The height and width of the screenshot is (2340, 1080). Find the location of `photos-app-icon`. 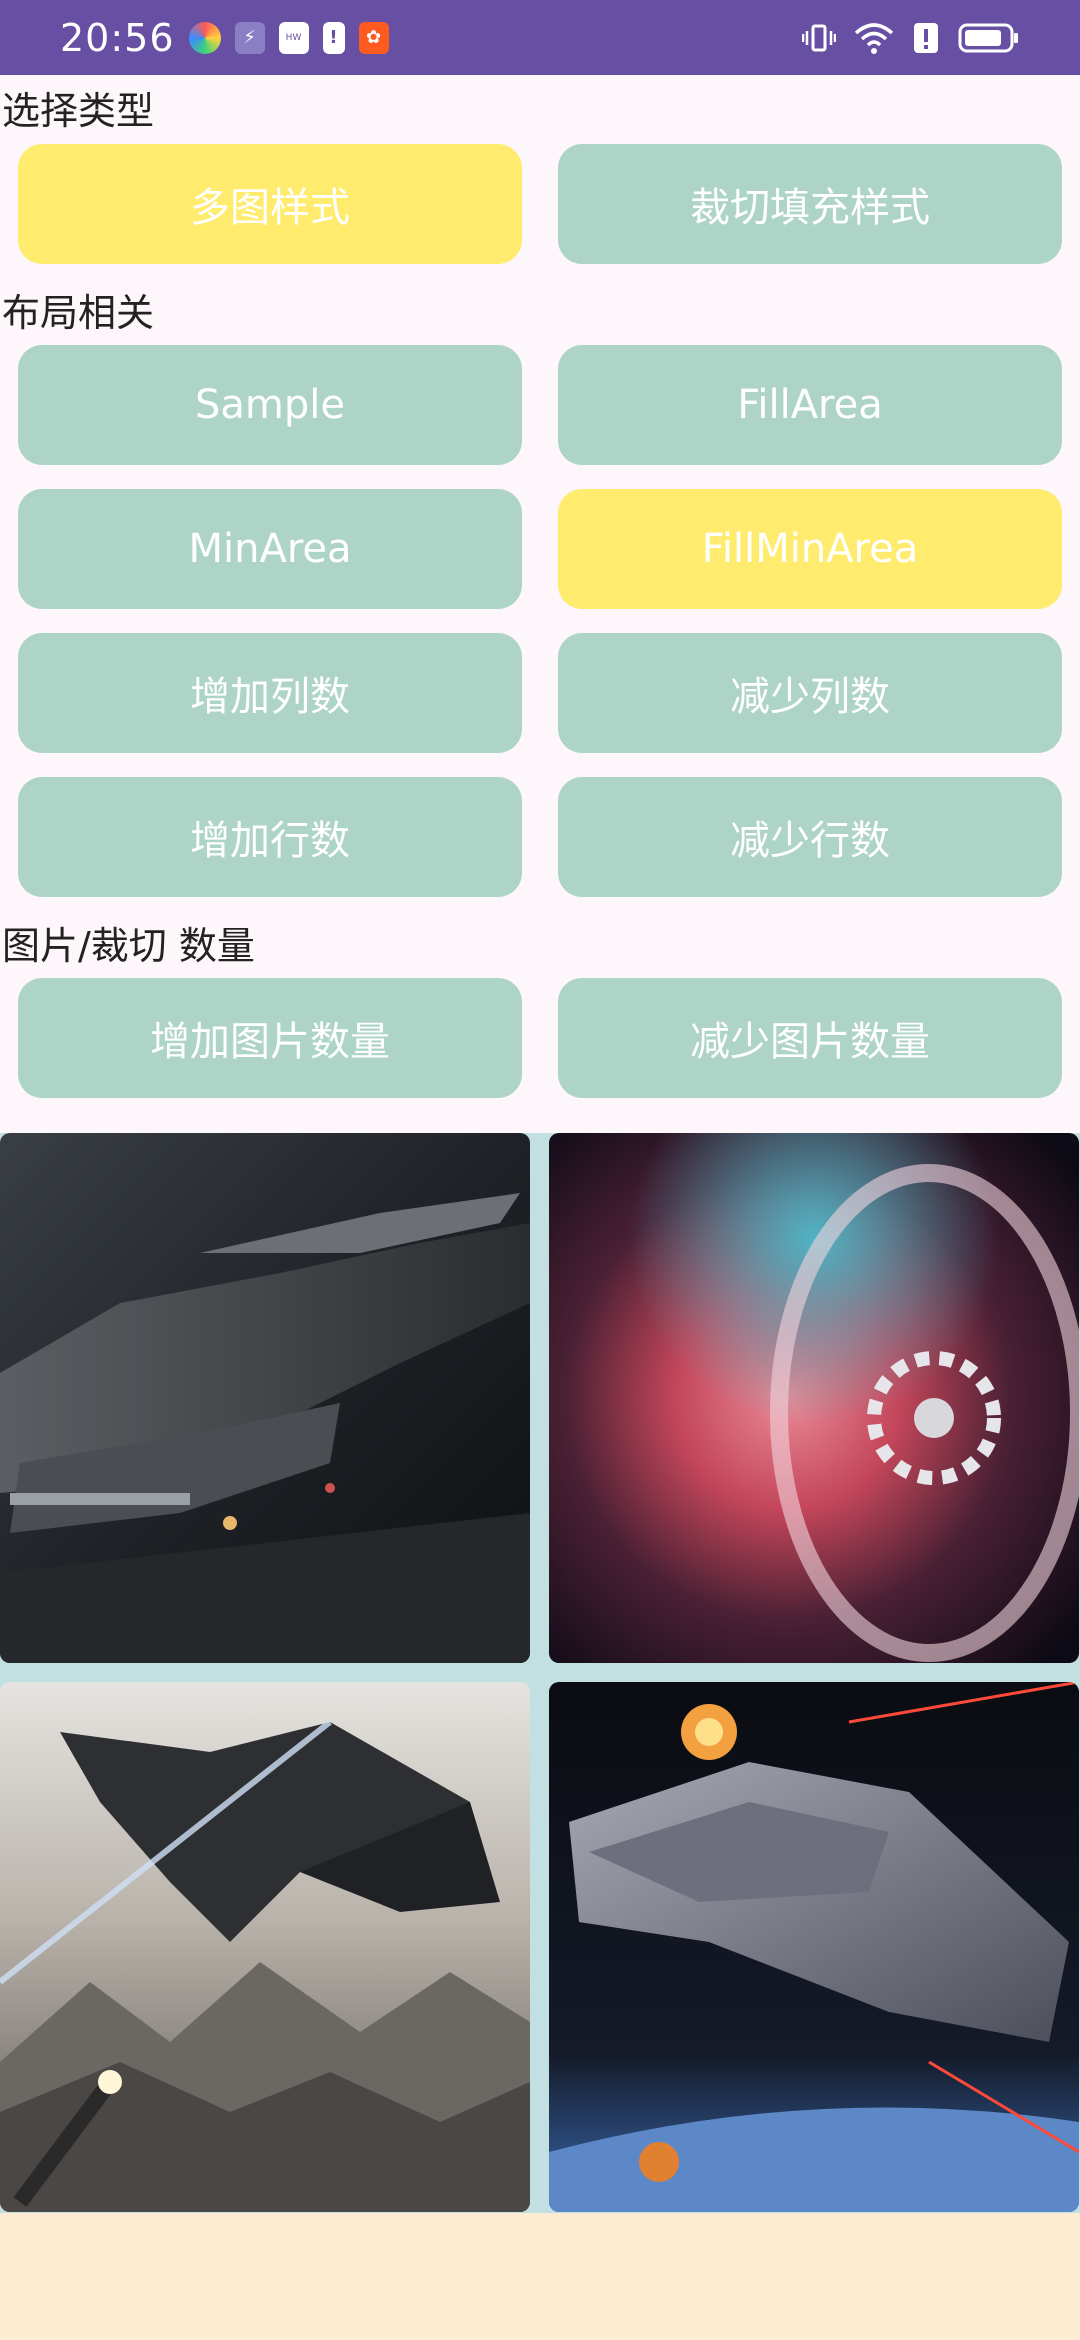

photos-app-icon is located at coordinates (204, 37).